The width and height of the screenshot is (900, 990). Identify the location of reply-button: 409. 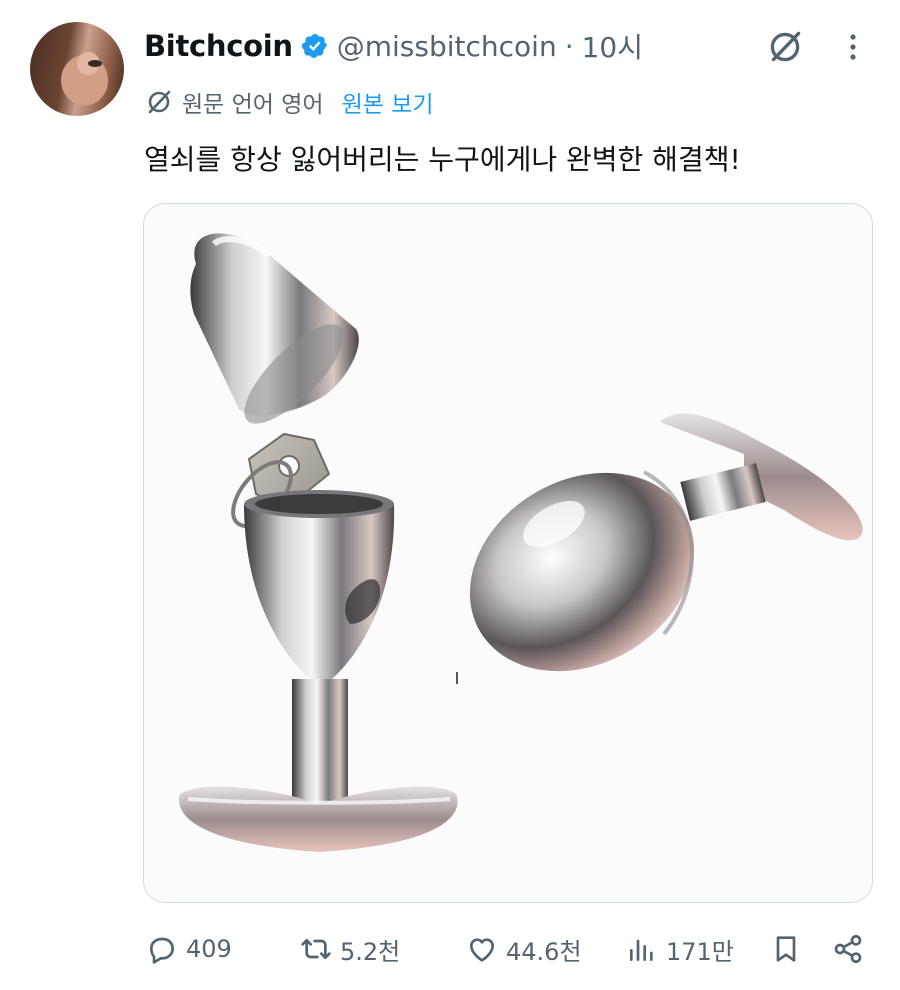
(189, 949).